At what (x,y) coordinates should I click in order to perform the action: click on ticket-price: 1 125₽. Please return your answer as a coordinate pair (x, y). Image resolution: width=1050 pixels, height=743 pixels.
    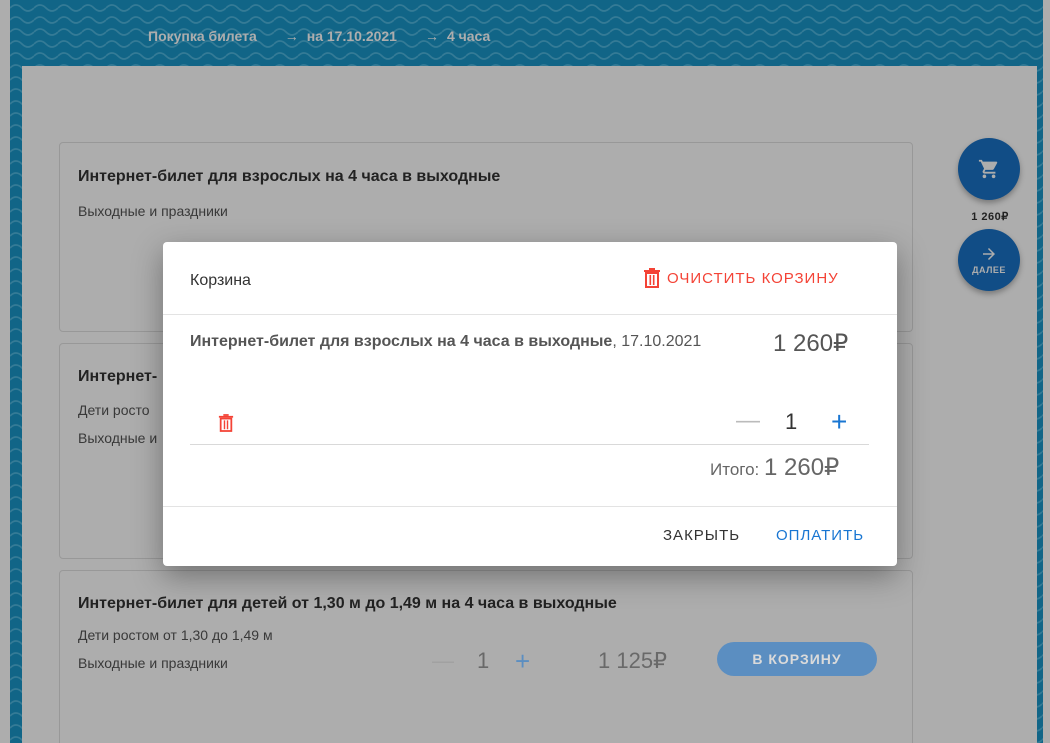
    Looking at the image, I should click on (633, 660).